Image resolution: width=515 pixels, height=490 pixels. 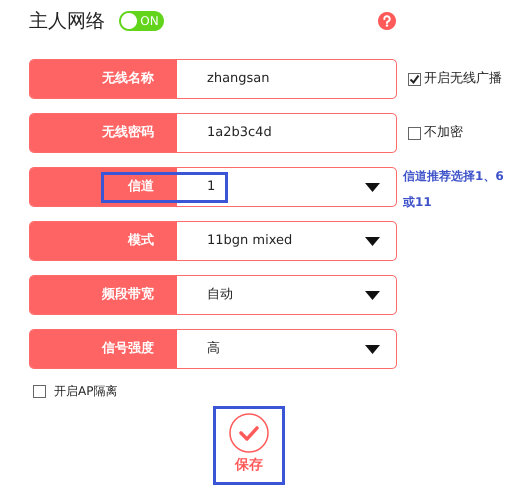 I want to click on input-field: 无线名称 zhangsan, so click(x=213, y=79).